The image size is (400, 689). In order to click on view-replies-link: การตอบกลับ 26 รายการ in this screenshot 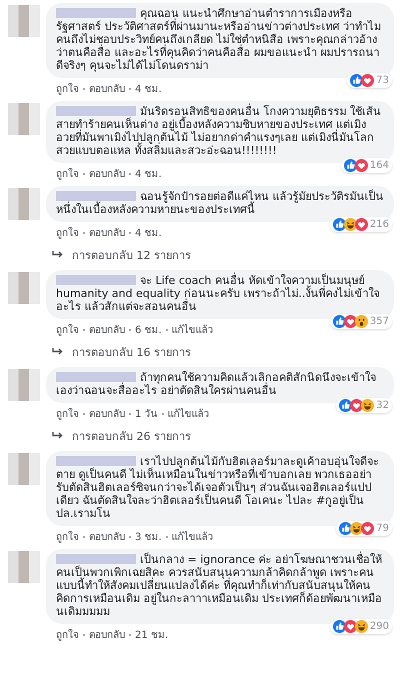, I will do `click(226, 436)`.